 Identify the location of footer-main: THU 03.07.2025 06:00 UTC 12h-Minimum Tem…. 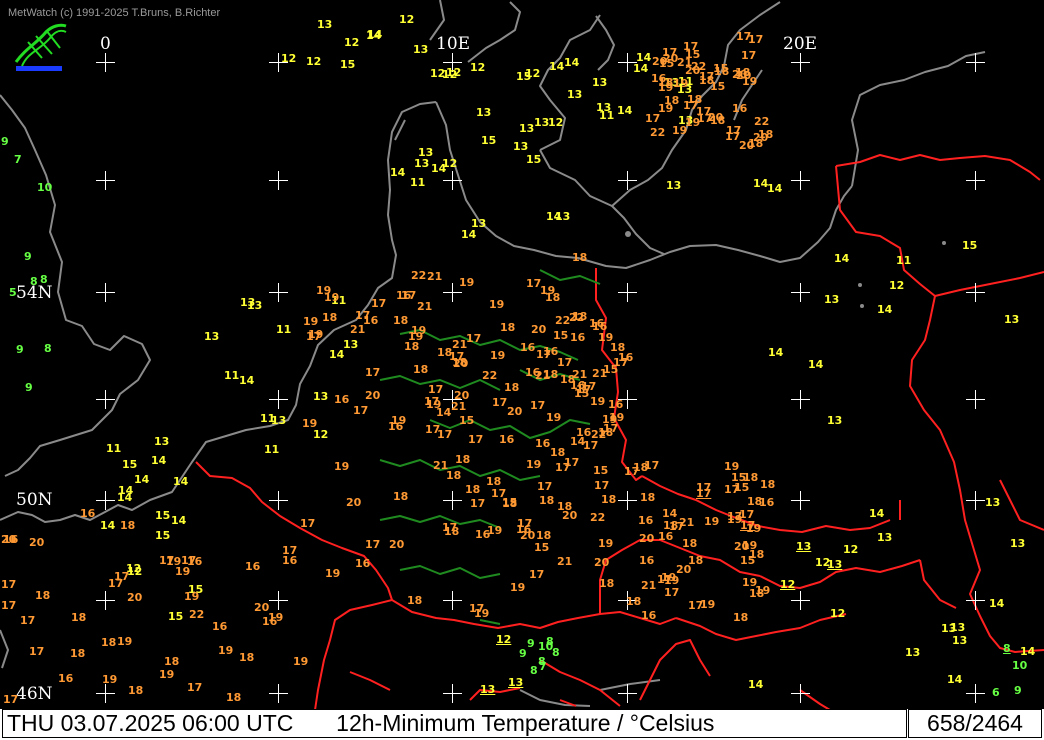
(454, 723).